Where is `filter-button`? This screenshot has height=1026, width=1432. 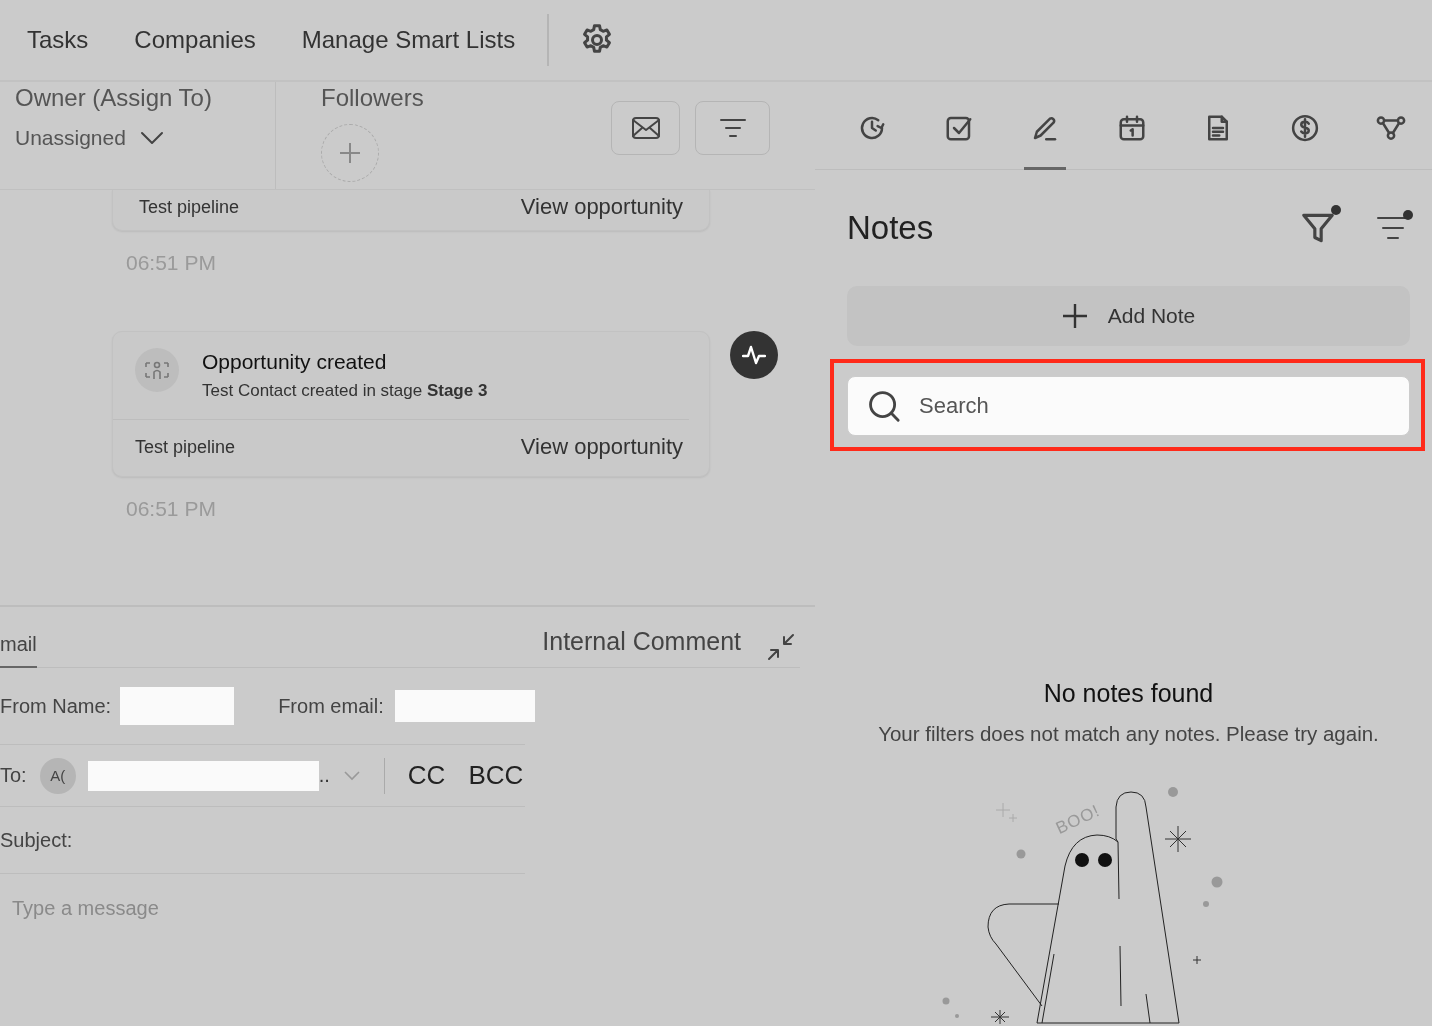 filter-button is located at coordinates (732, 128).